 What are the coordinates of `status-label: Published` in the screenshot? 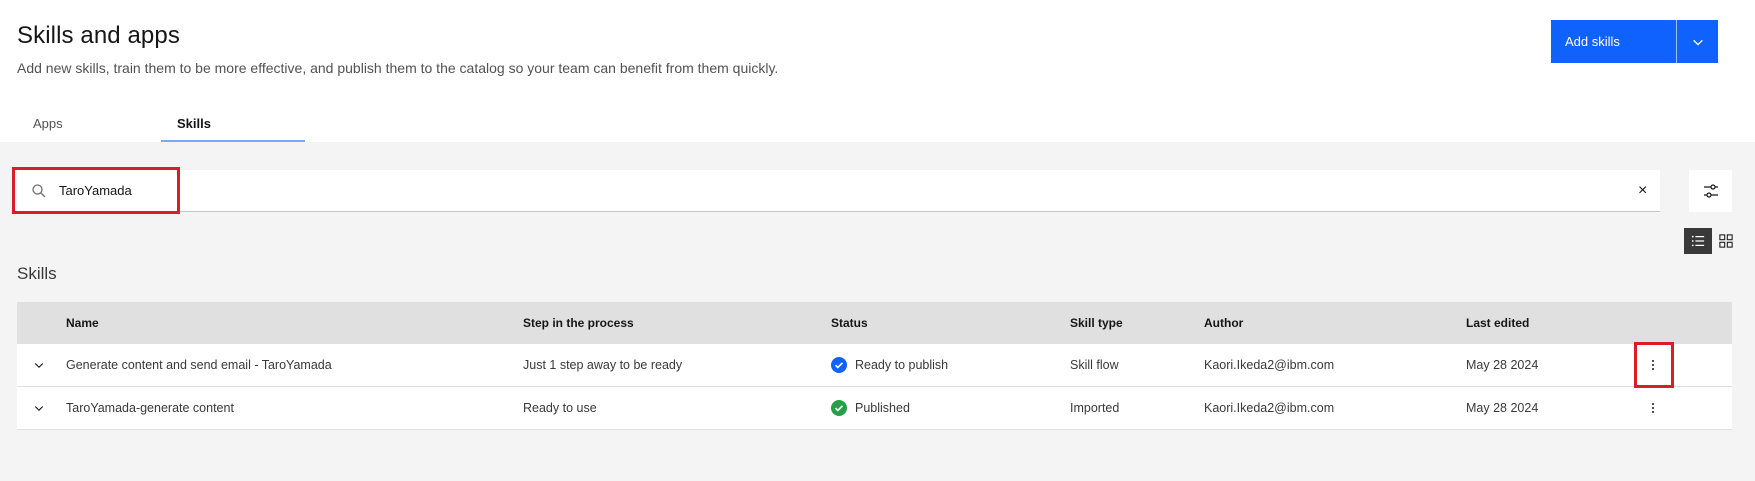 It's located at (882, 408).